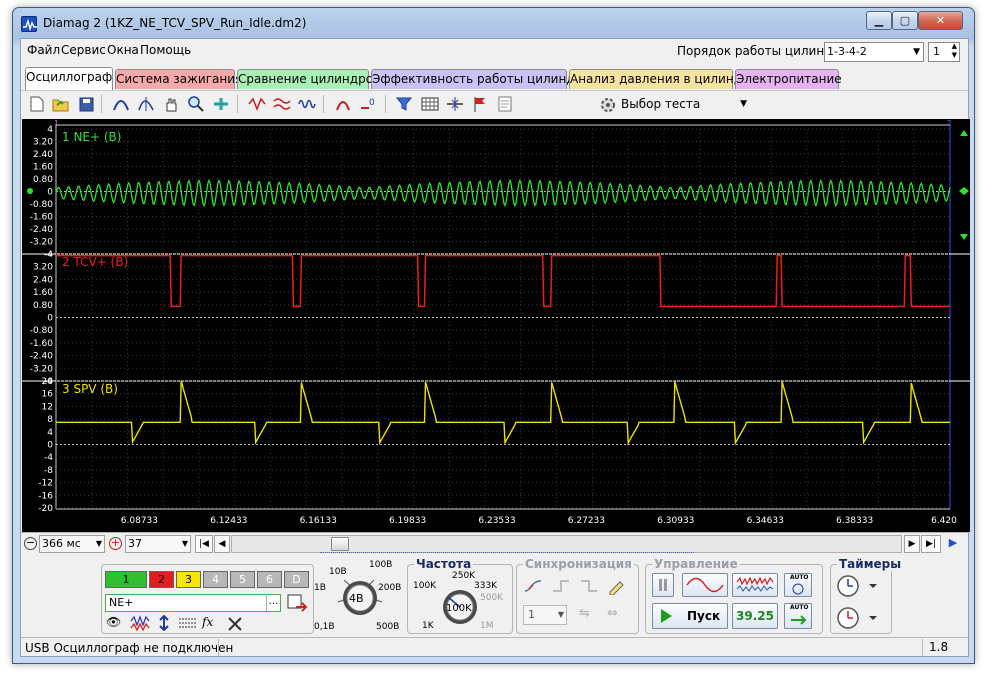  What do you see at coordinates (663, 79) in the screenshot?
I see `tab-pressure-analysis: Анализ давления в цилиндре` at bounding box center [663, 79].